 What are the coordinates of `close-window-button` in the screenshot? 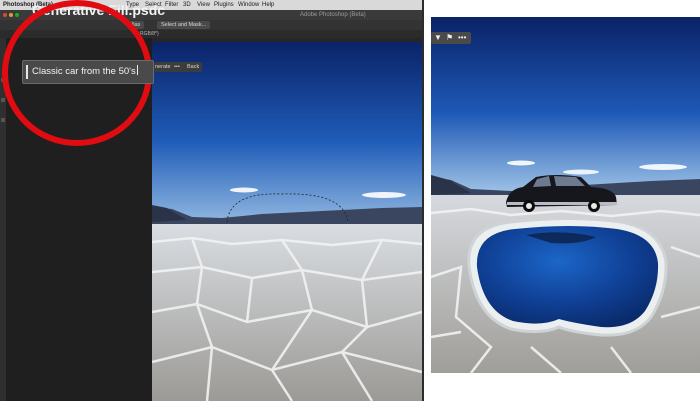 It's located at (5, 15).